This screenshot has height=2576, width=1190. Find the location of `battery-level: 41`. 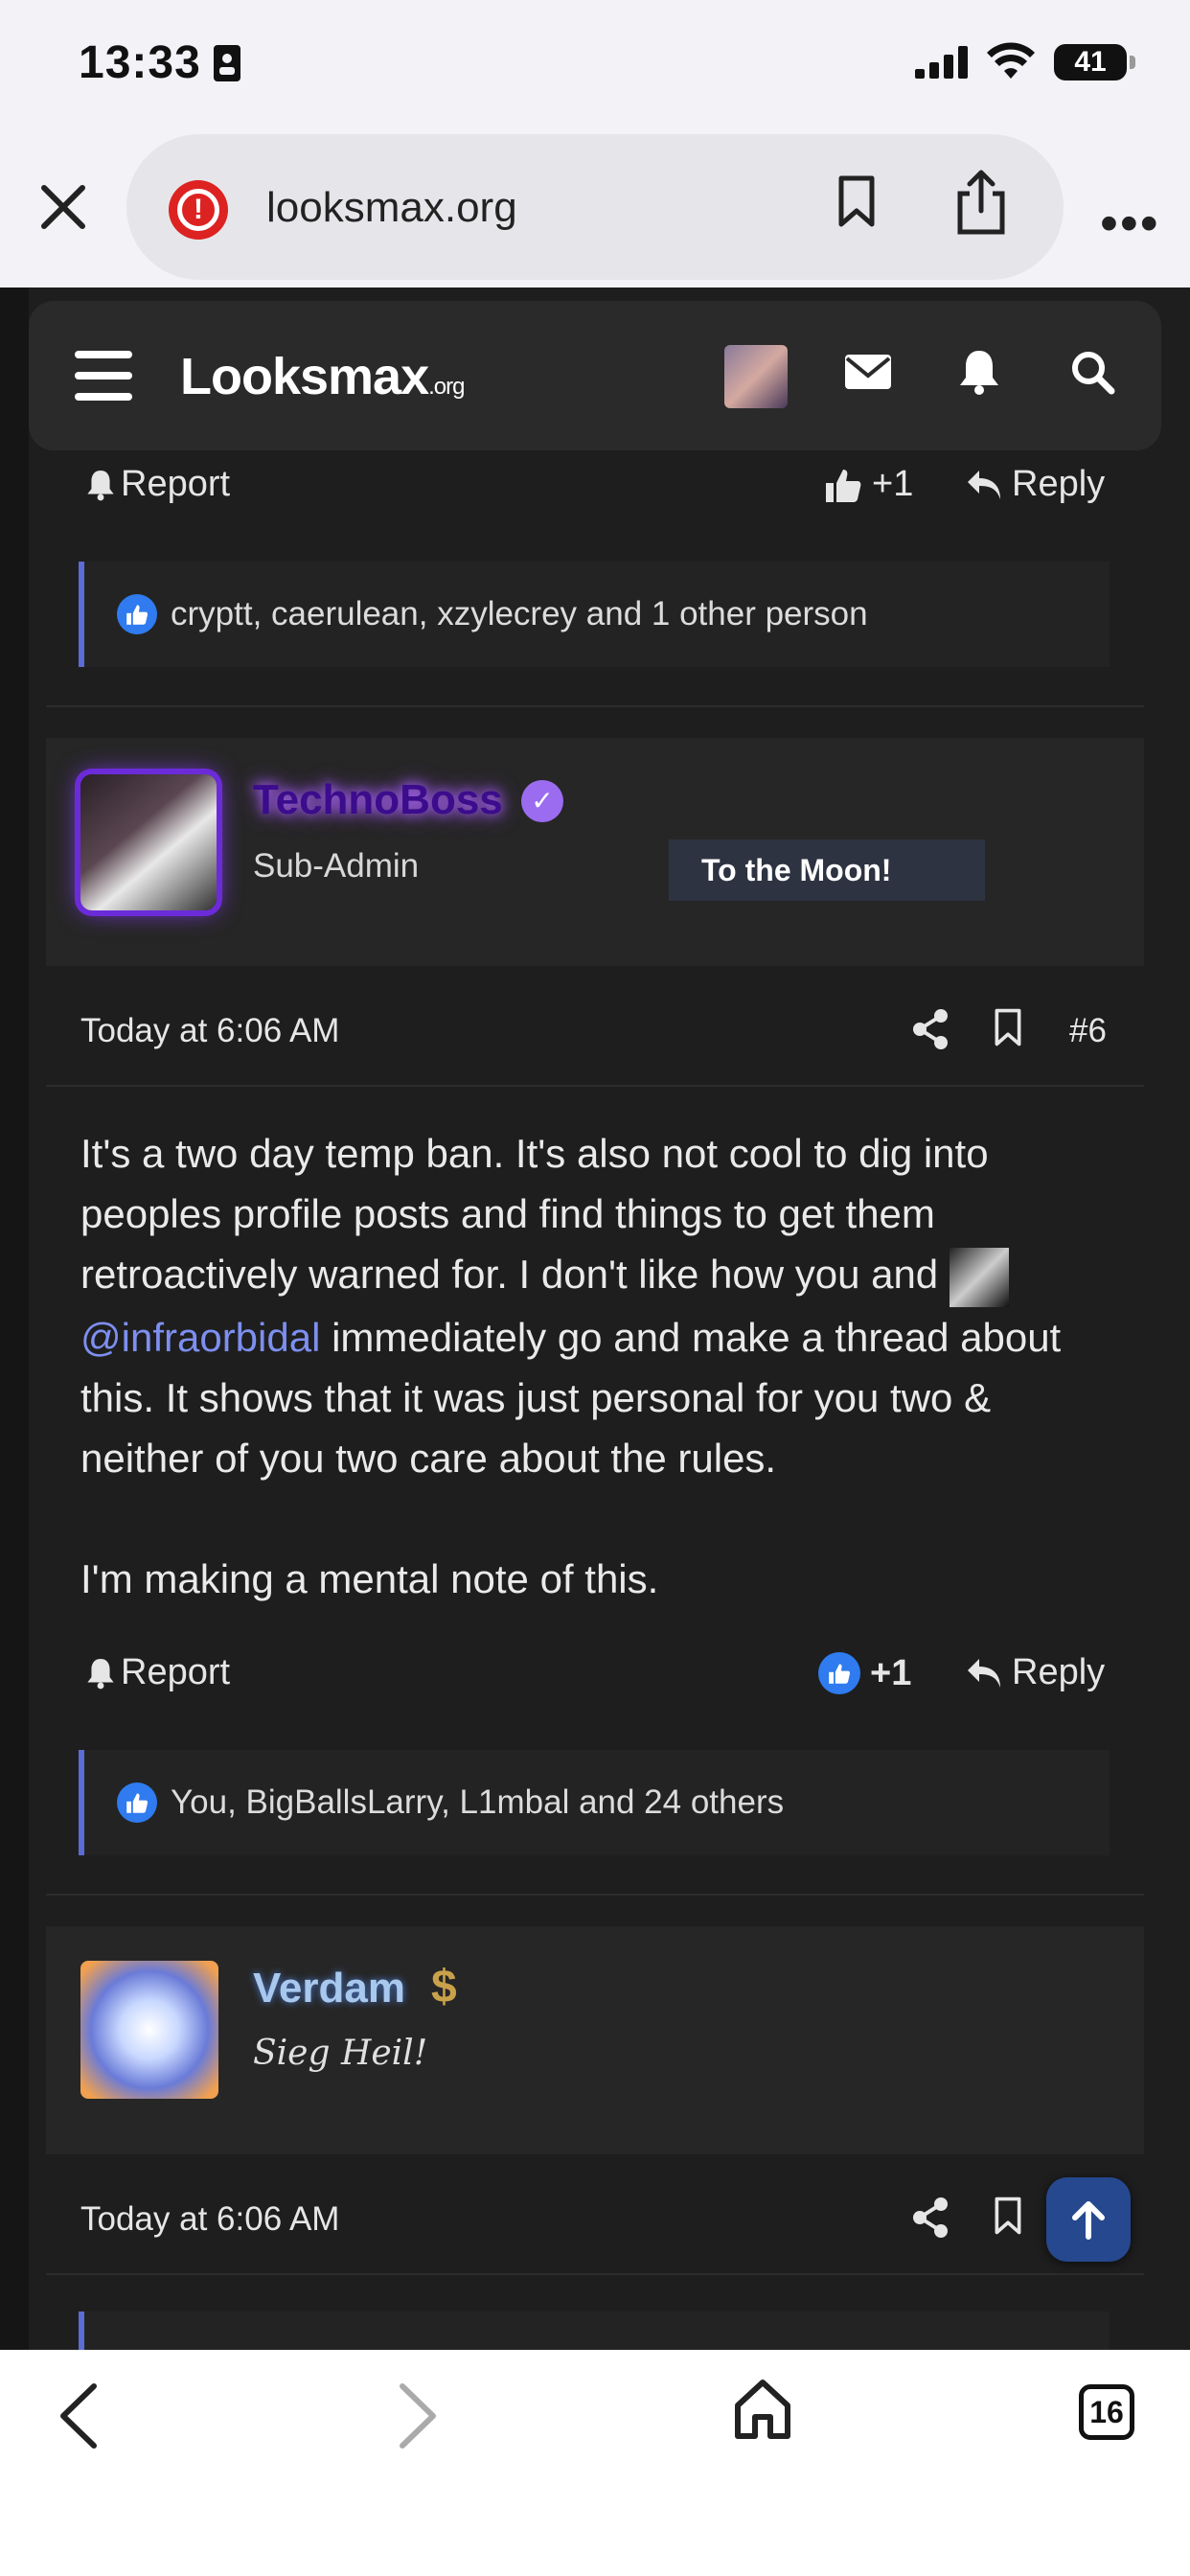

battery-level: 41 is located at coordinates (1091, 62).